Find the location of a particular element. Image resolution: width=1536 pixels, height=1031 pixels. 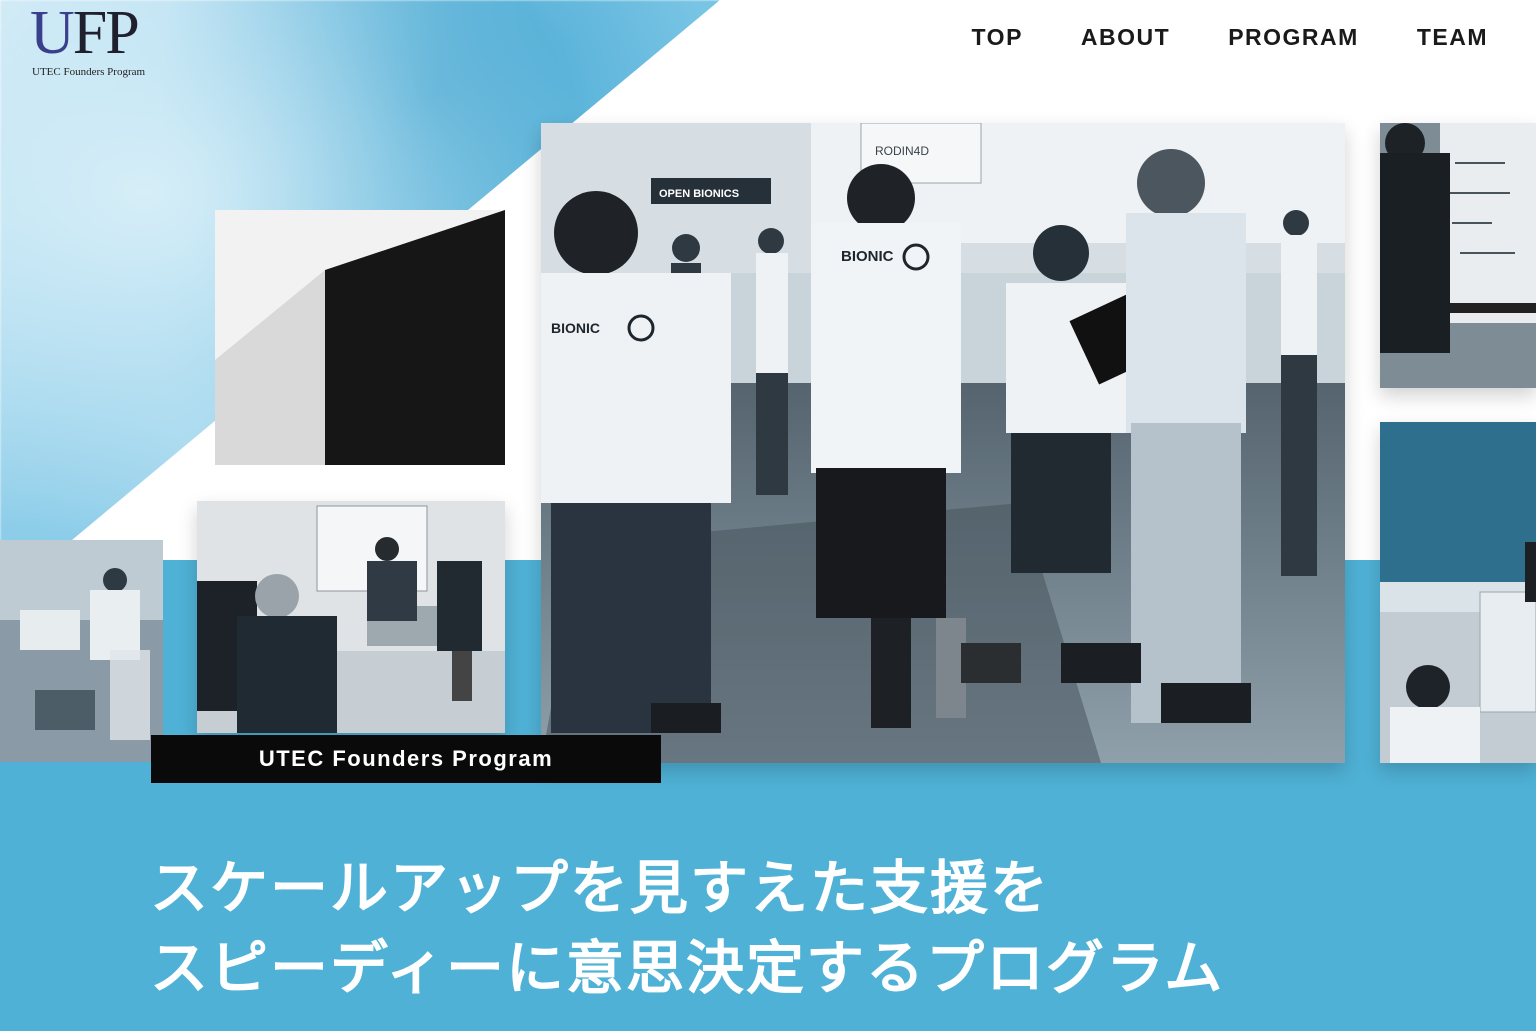

photo-dark-detail is located at coordinates (360, 337).